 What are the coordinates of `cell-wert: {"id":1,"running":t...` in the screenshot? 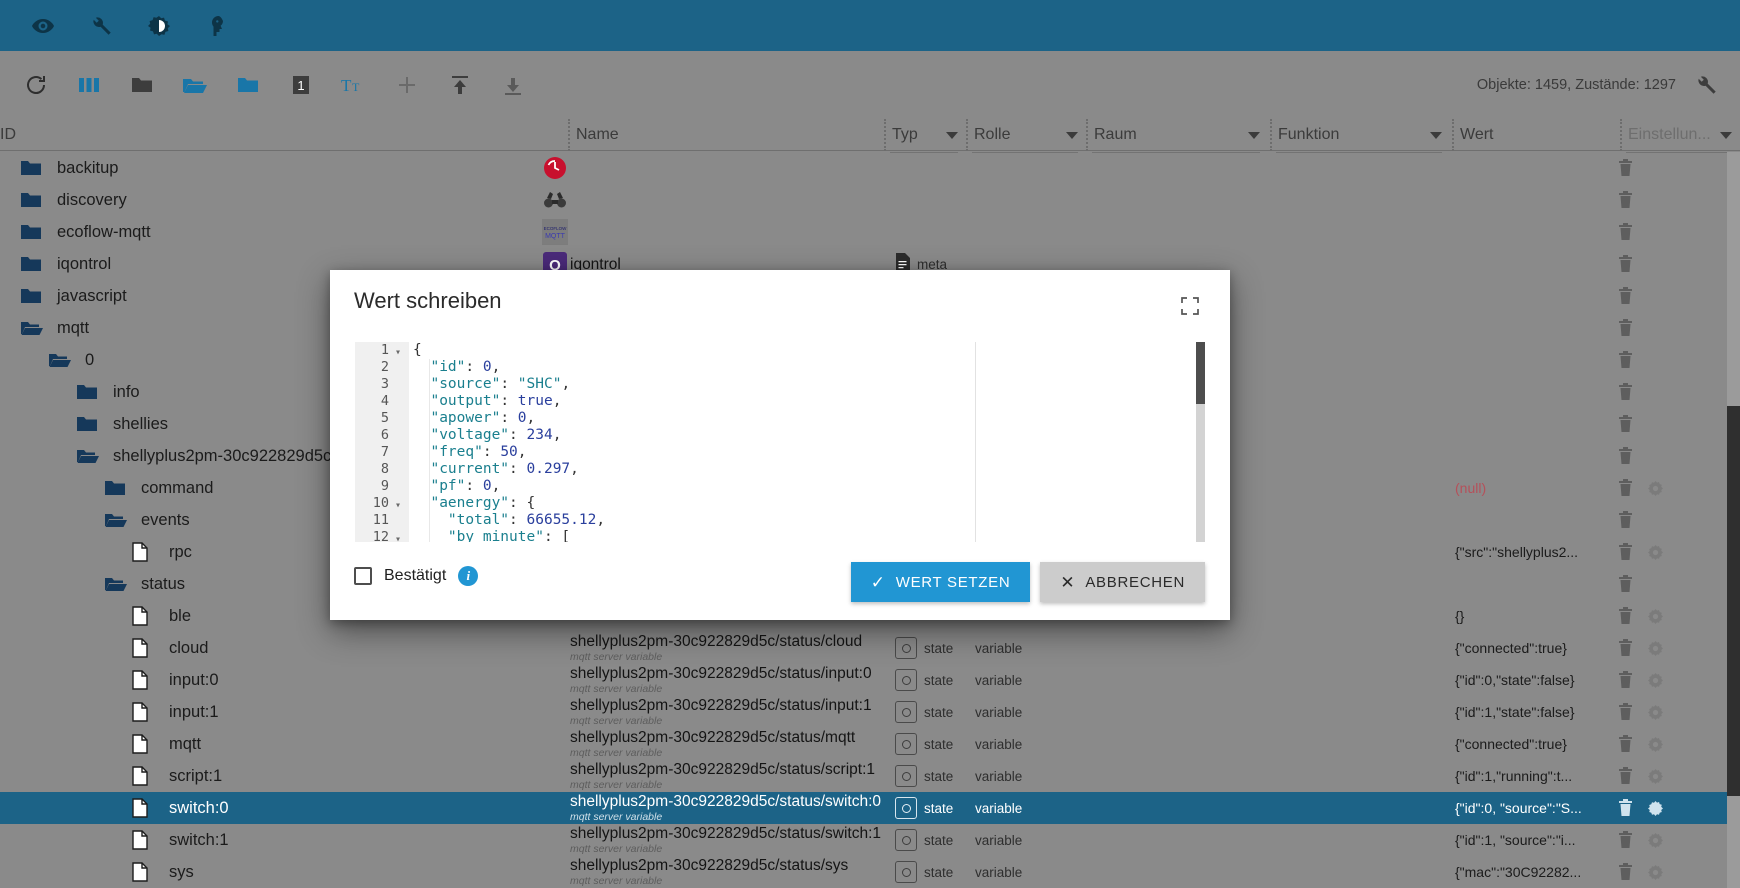 It's located at (1535, 776).